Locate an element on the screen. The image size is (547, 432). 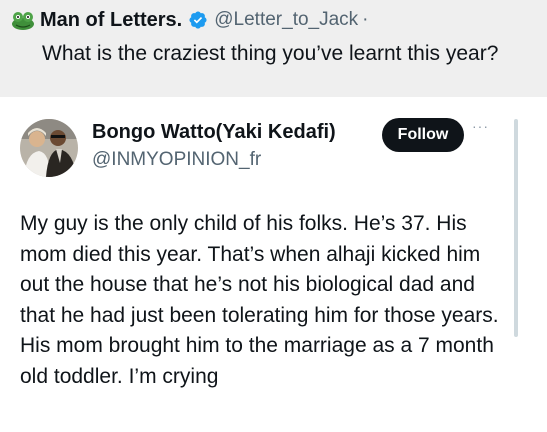
scrollbar is located at coordinates (516, 228).